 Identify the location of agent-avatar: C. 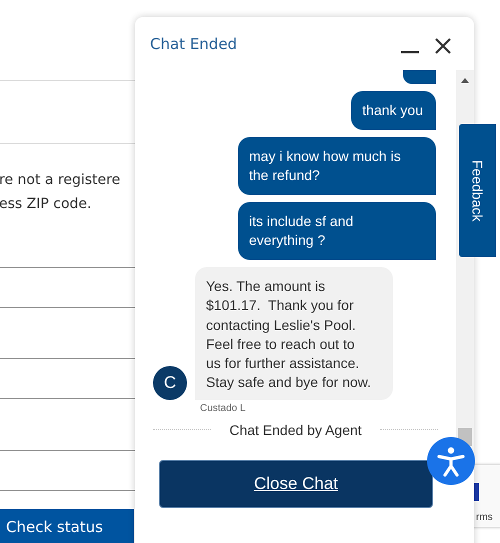
(170, 383).